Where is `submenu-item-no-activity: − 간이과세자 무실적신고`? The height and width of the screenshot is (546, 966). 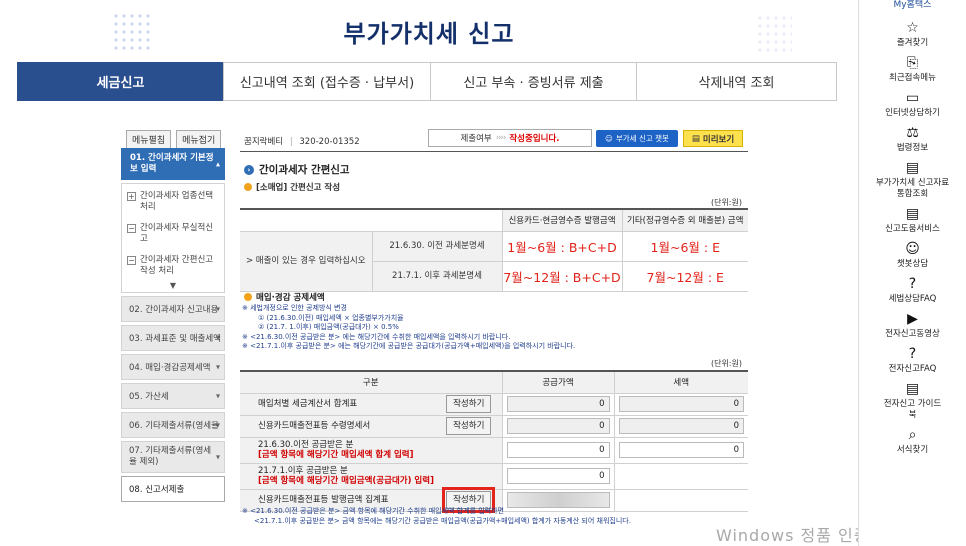 submenu-item-no-activity: − 간이과세자 무실적신고 is located at coordinates (173, 234).